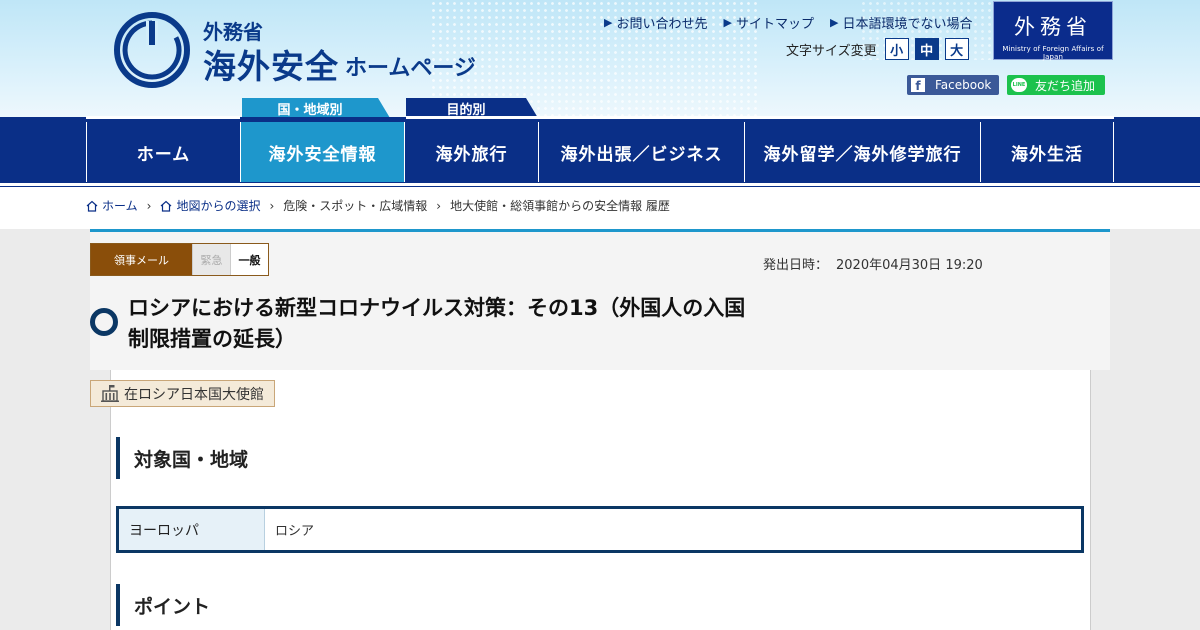 This screenshot has width=1200, height=630. I want to click on breadcrumb-map: 地図からの選択, so click(210, 205).